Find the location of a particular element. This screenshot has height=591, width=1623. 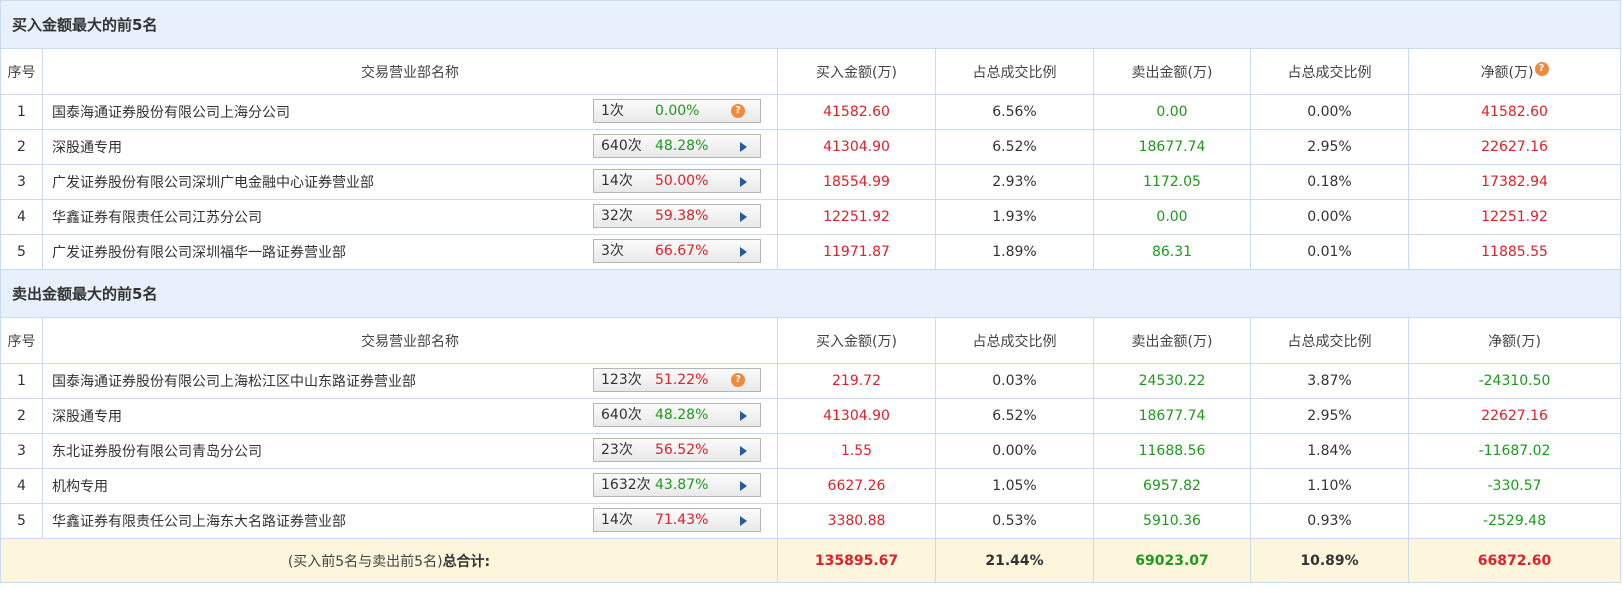

history-stats-button: 32次 59.38% is located at coordinates (677, 216).